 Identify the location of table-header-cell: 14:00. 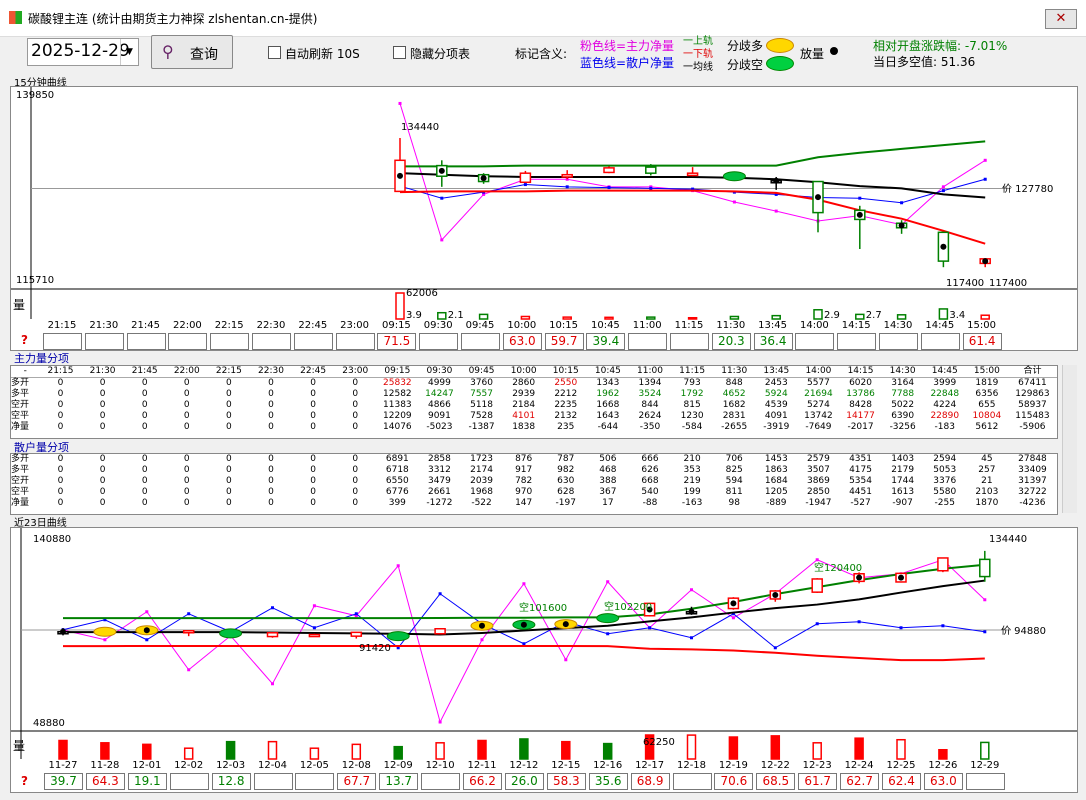
(818, 372).